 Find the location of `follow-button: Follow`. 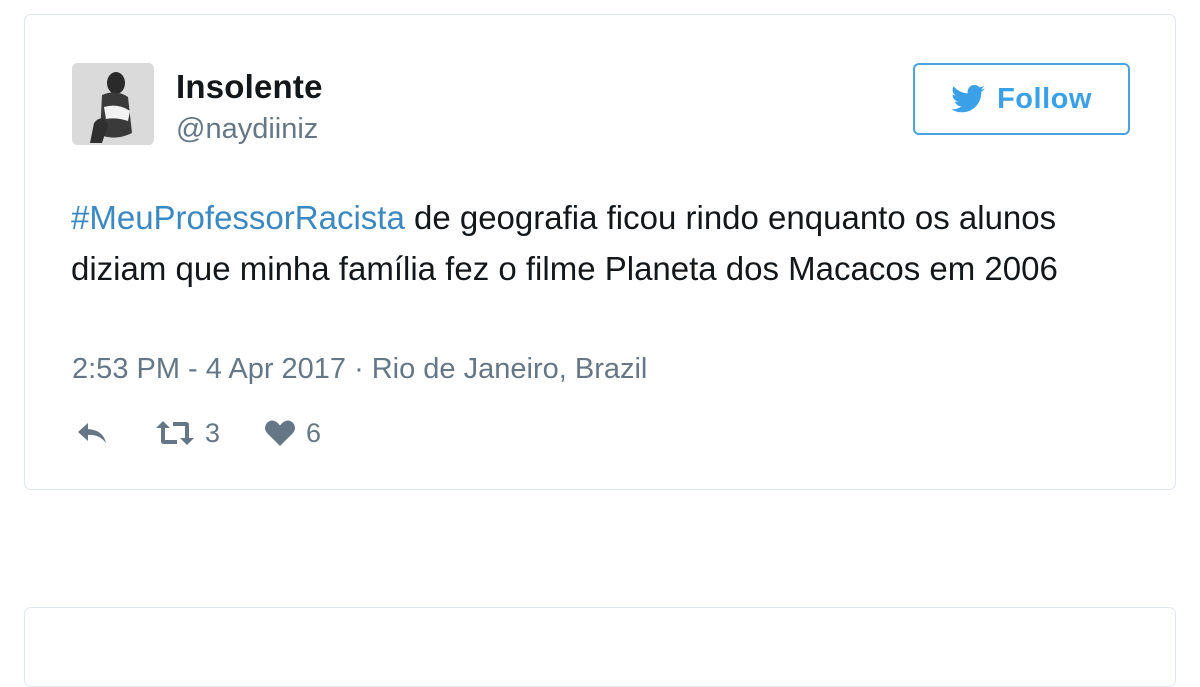

follow-button: Follow is located at coordinates (1021, 99).